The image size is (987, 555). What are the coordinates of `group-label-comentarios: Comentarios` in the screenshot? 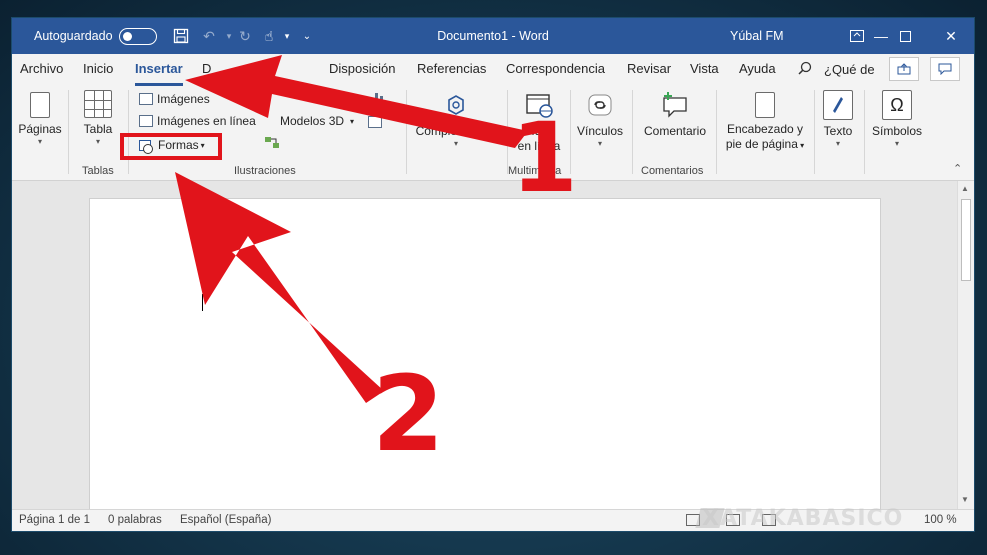 It's located at (672, 171).